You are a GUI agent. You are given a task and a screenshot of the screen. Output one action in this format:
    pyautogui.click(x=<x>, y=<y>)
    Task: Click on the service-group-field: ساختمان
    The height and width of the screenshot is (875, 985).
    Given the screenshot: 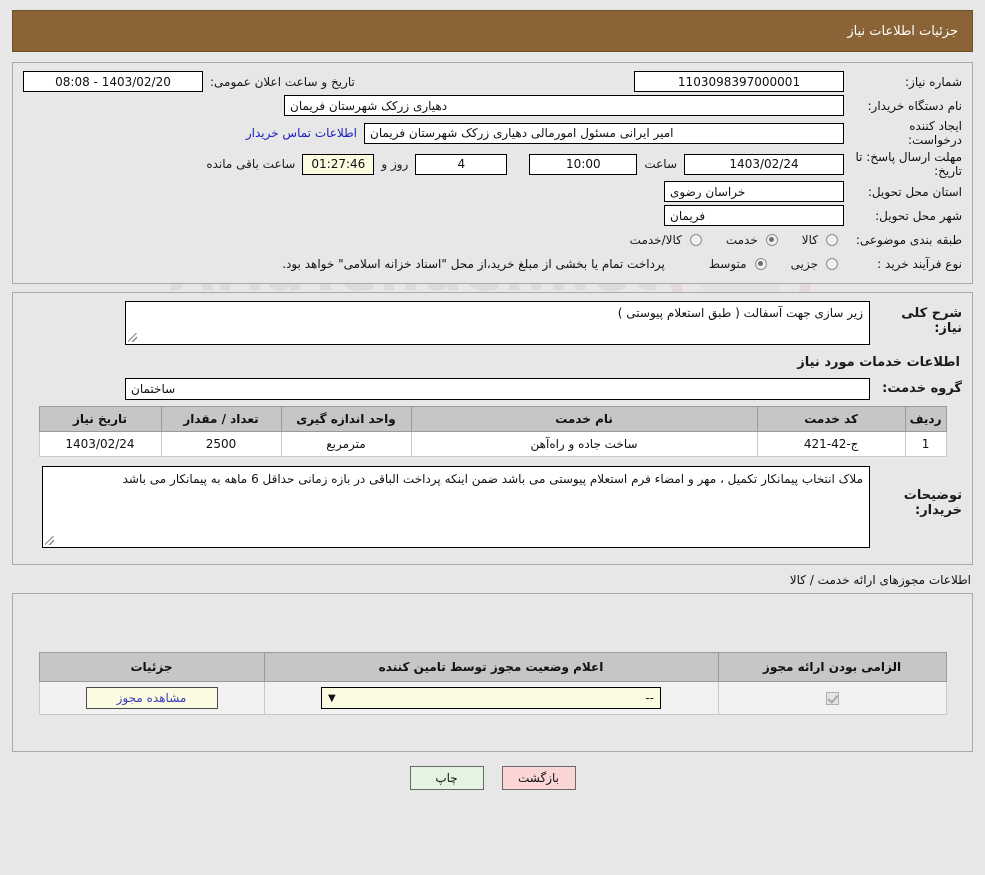 What is the action you would take?
    pyautogui.click(x=497, y=389)
    